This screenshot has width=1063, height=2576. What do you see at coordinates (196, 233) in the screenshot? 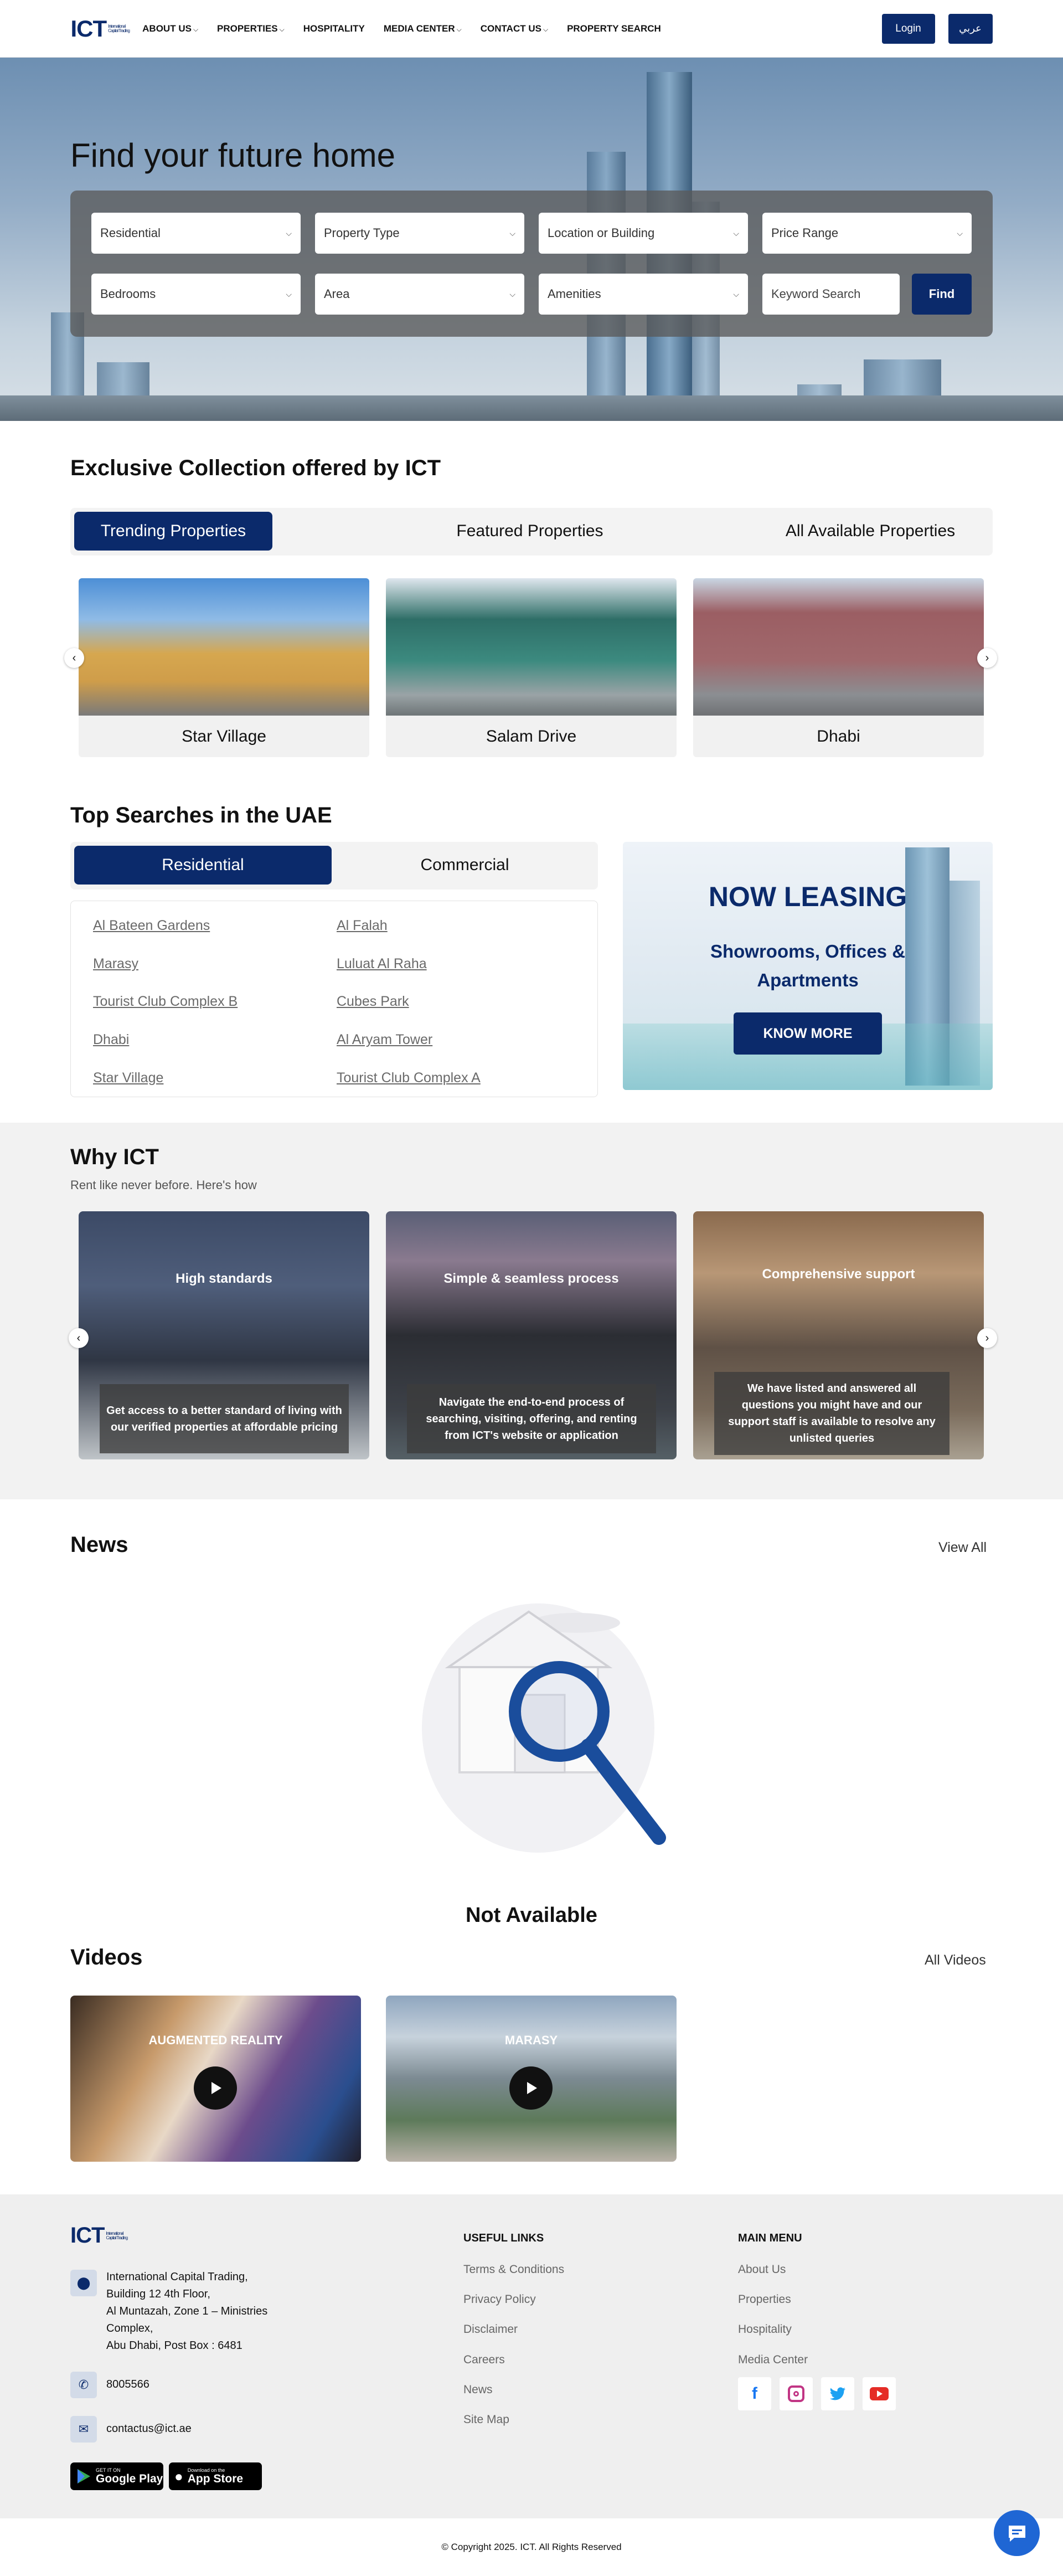
I see `category-select: Residential ⌵` at bounding box center [196, 233].